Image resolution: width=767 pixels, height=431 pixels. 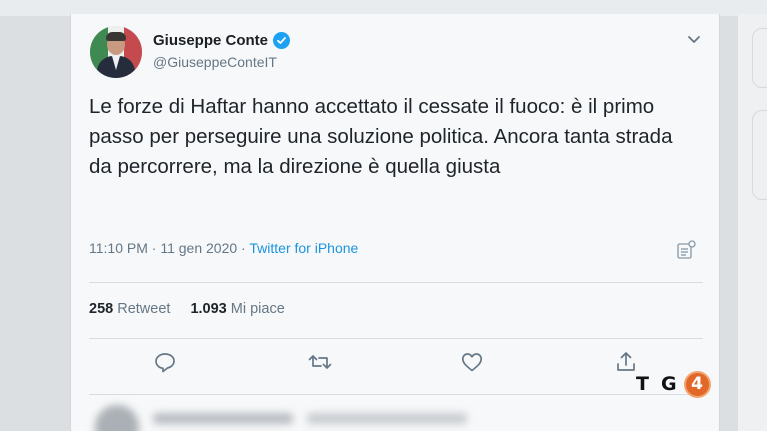 I want to click on like-icon, so click(x=473, y=363).